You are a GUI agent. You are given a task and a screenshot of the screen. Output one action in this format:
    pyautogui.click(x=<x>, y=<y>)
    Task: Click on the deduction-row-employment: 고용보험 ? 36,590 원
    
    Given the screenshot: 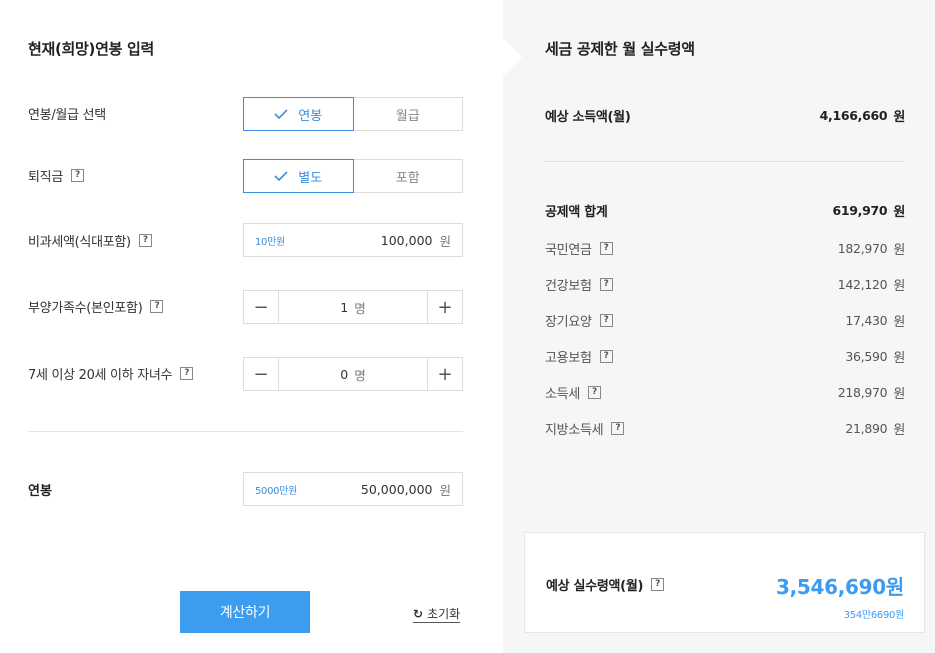 What is the action you would take?
    pyautogui.click(x=725, y=357)
    